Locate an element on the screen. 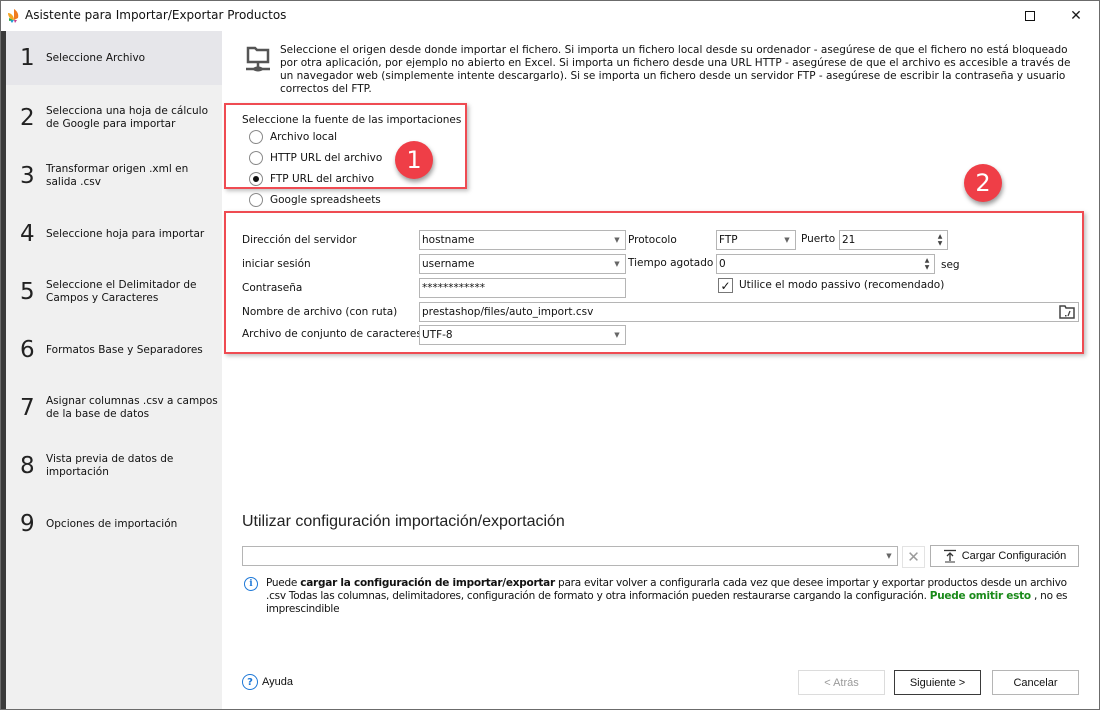 Image resolution: width=1100 pixels, height=710 pixels. radio-label: HTTP URL del archivo is located at coordinates (326, 158).